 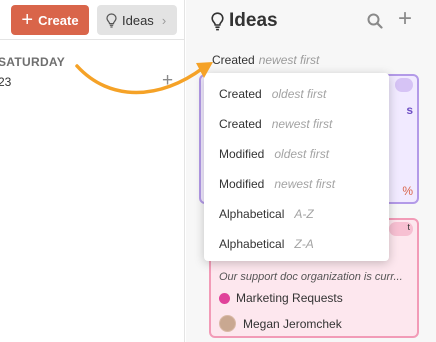 What do you see at coordinates (227, 323) in the screenshot?
I see `avatar` at bounding box center [227, 323].